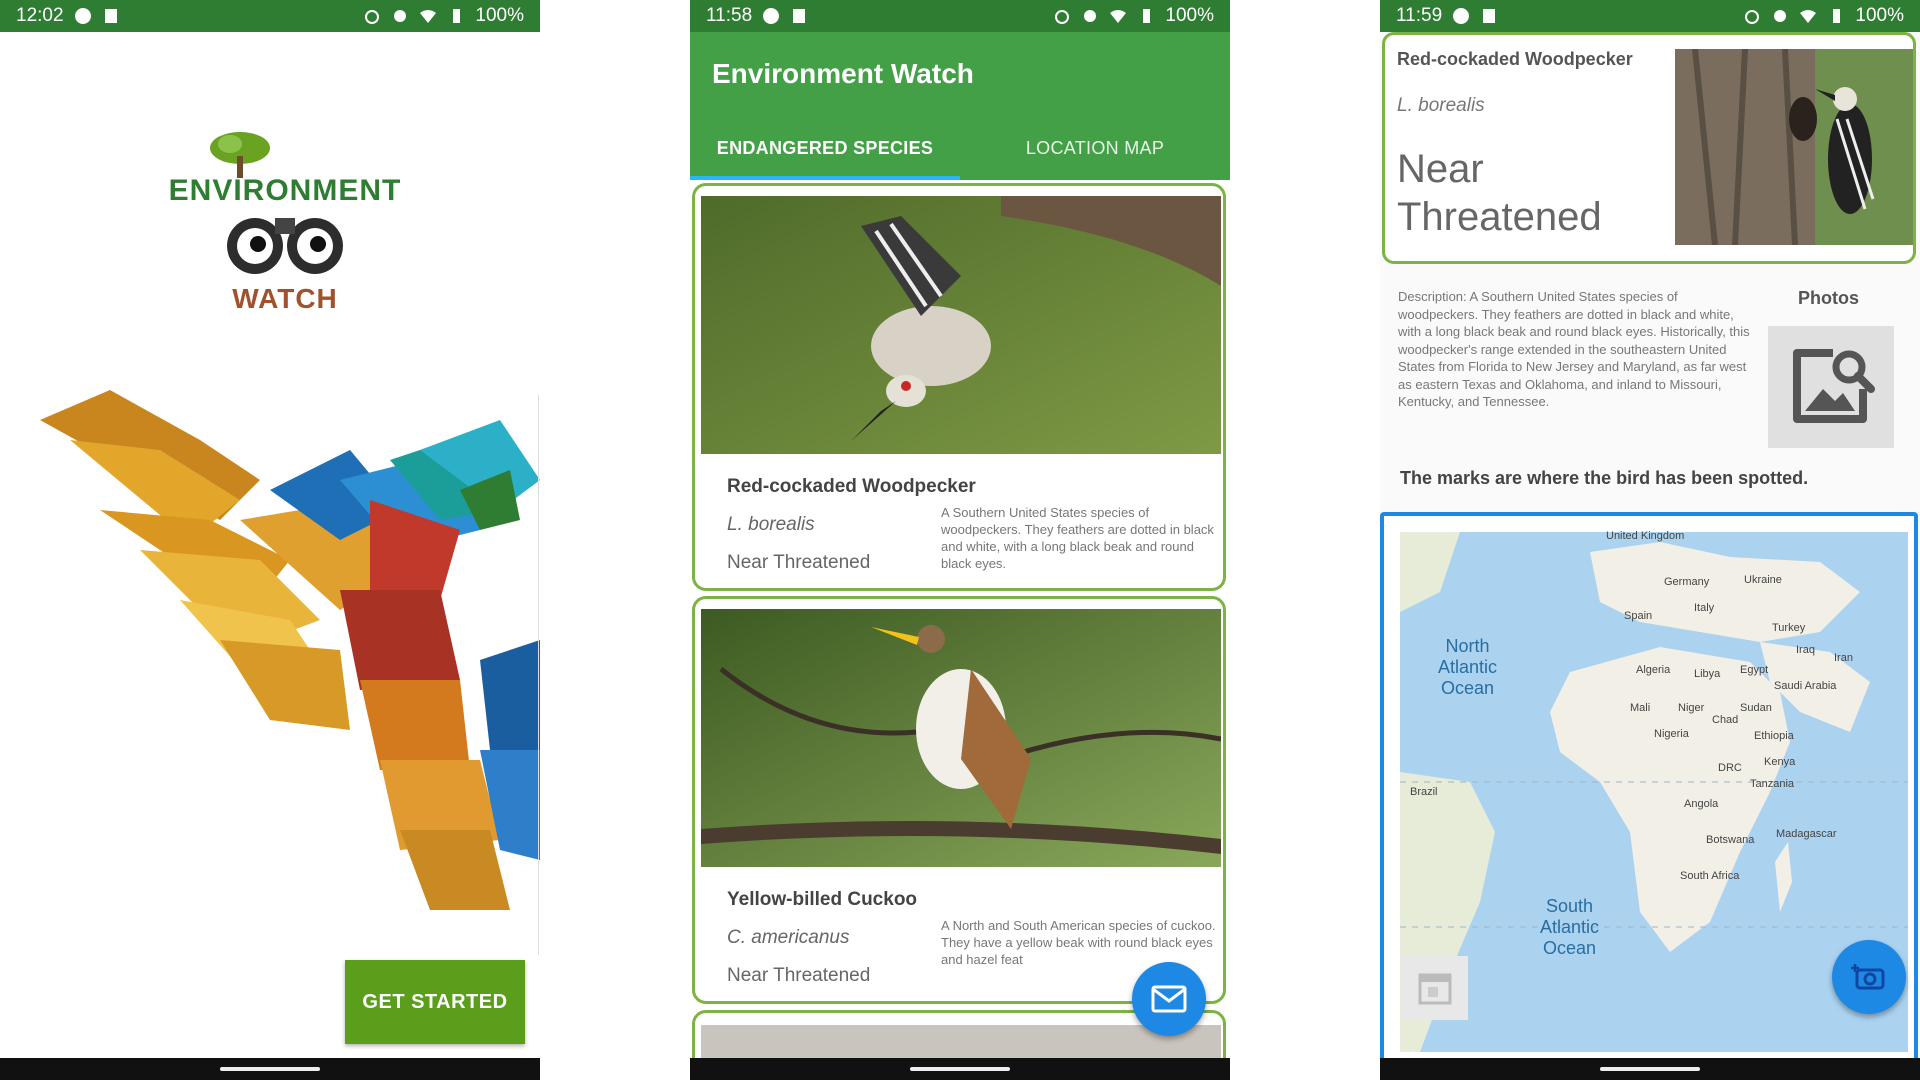  What do you see at coordinates (285, 230) in the screenshot?
I see `environment-watch-logo: ENVIRONMENT WATCH` at bounding box center [285, 230].